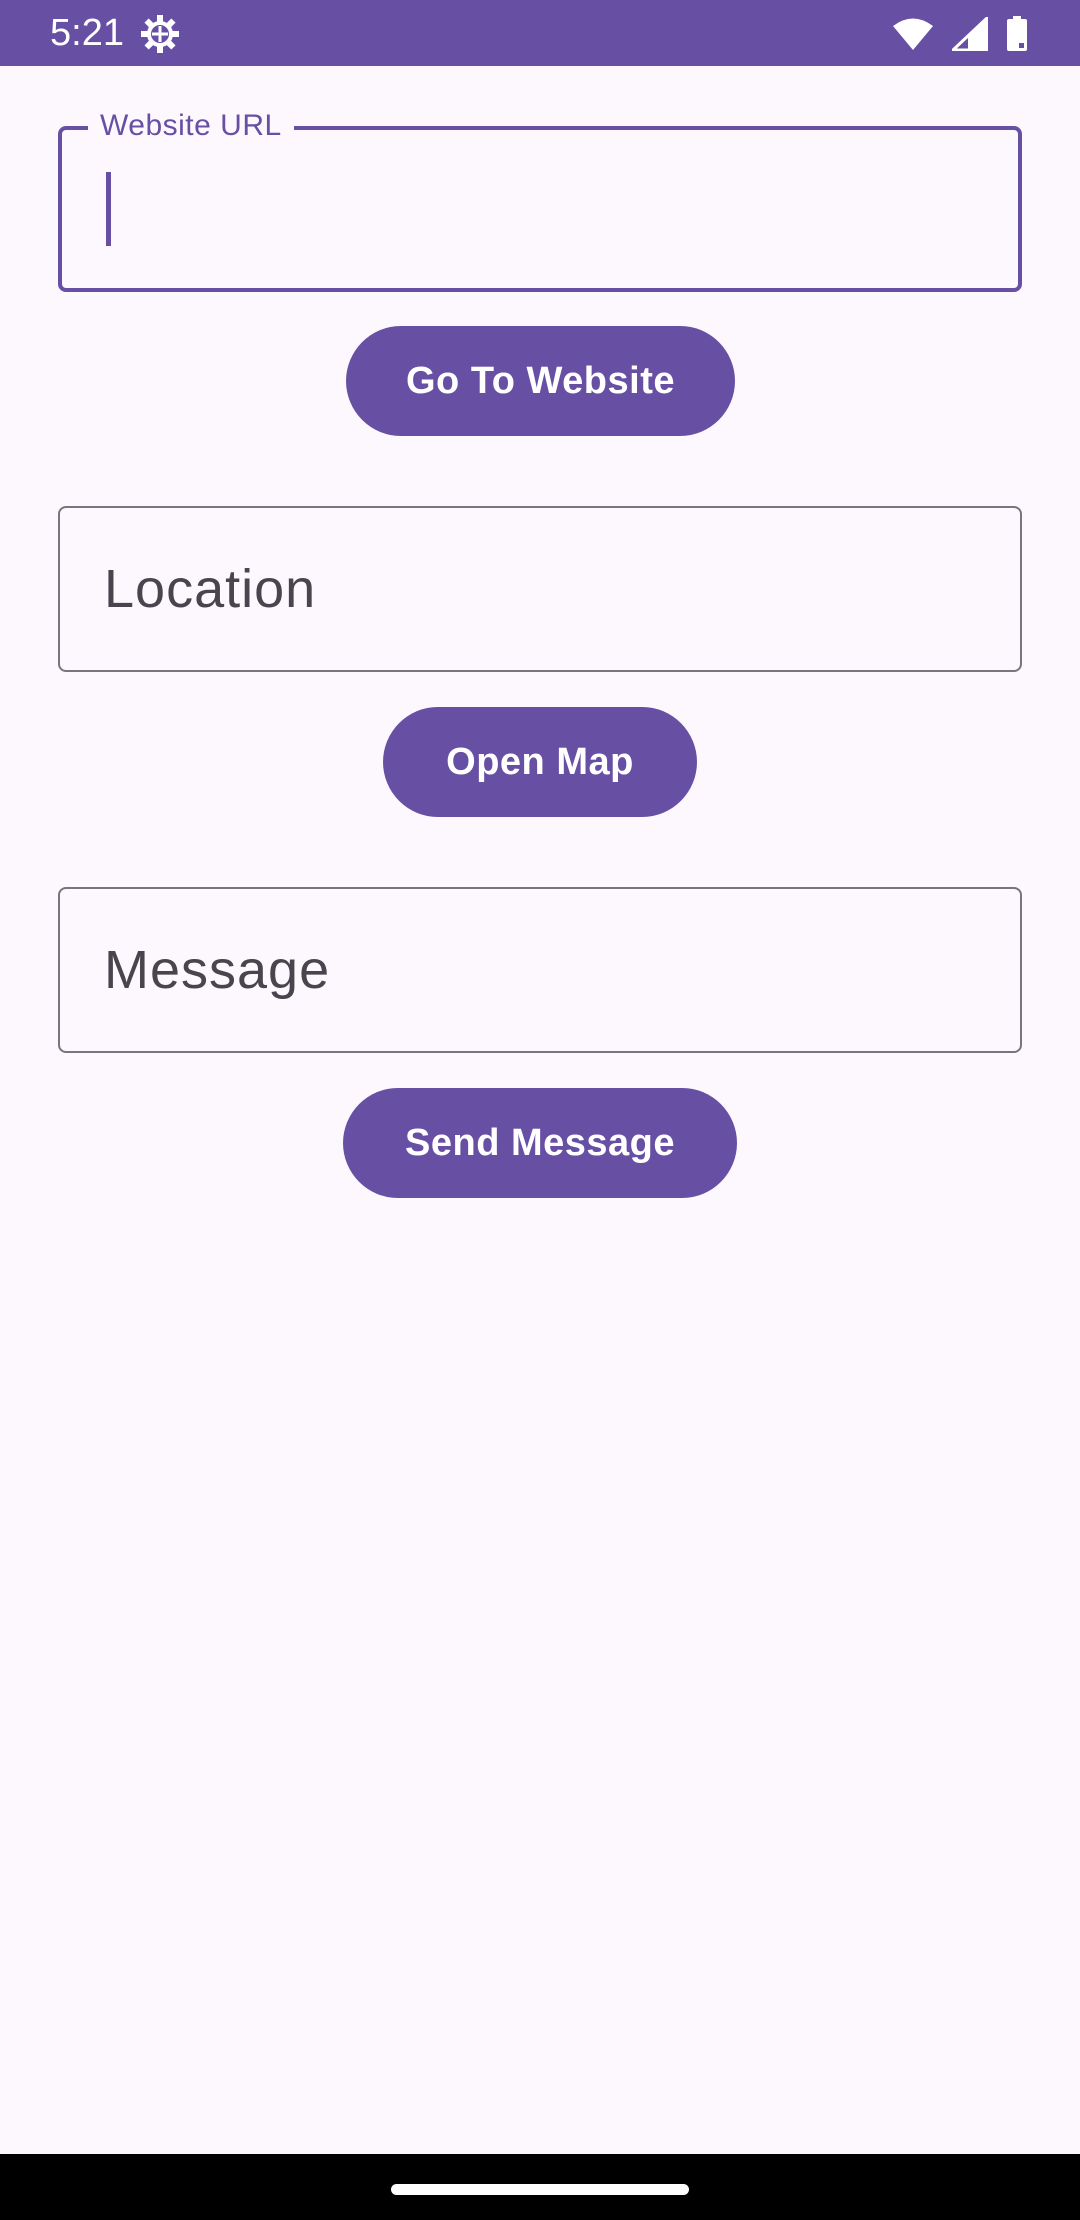 This screenshot has width=1080, height=2220. Describe the element at coordinates (540, 33) in the screenshot. I see `status-bar: 5:21` at that location.